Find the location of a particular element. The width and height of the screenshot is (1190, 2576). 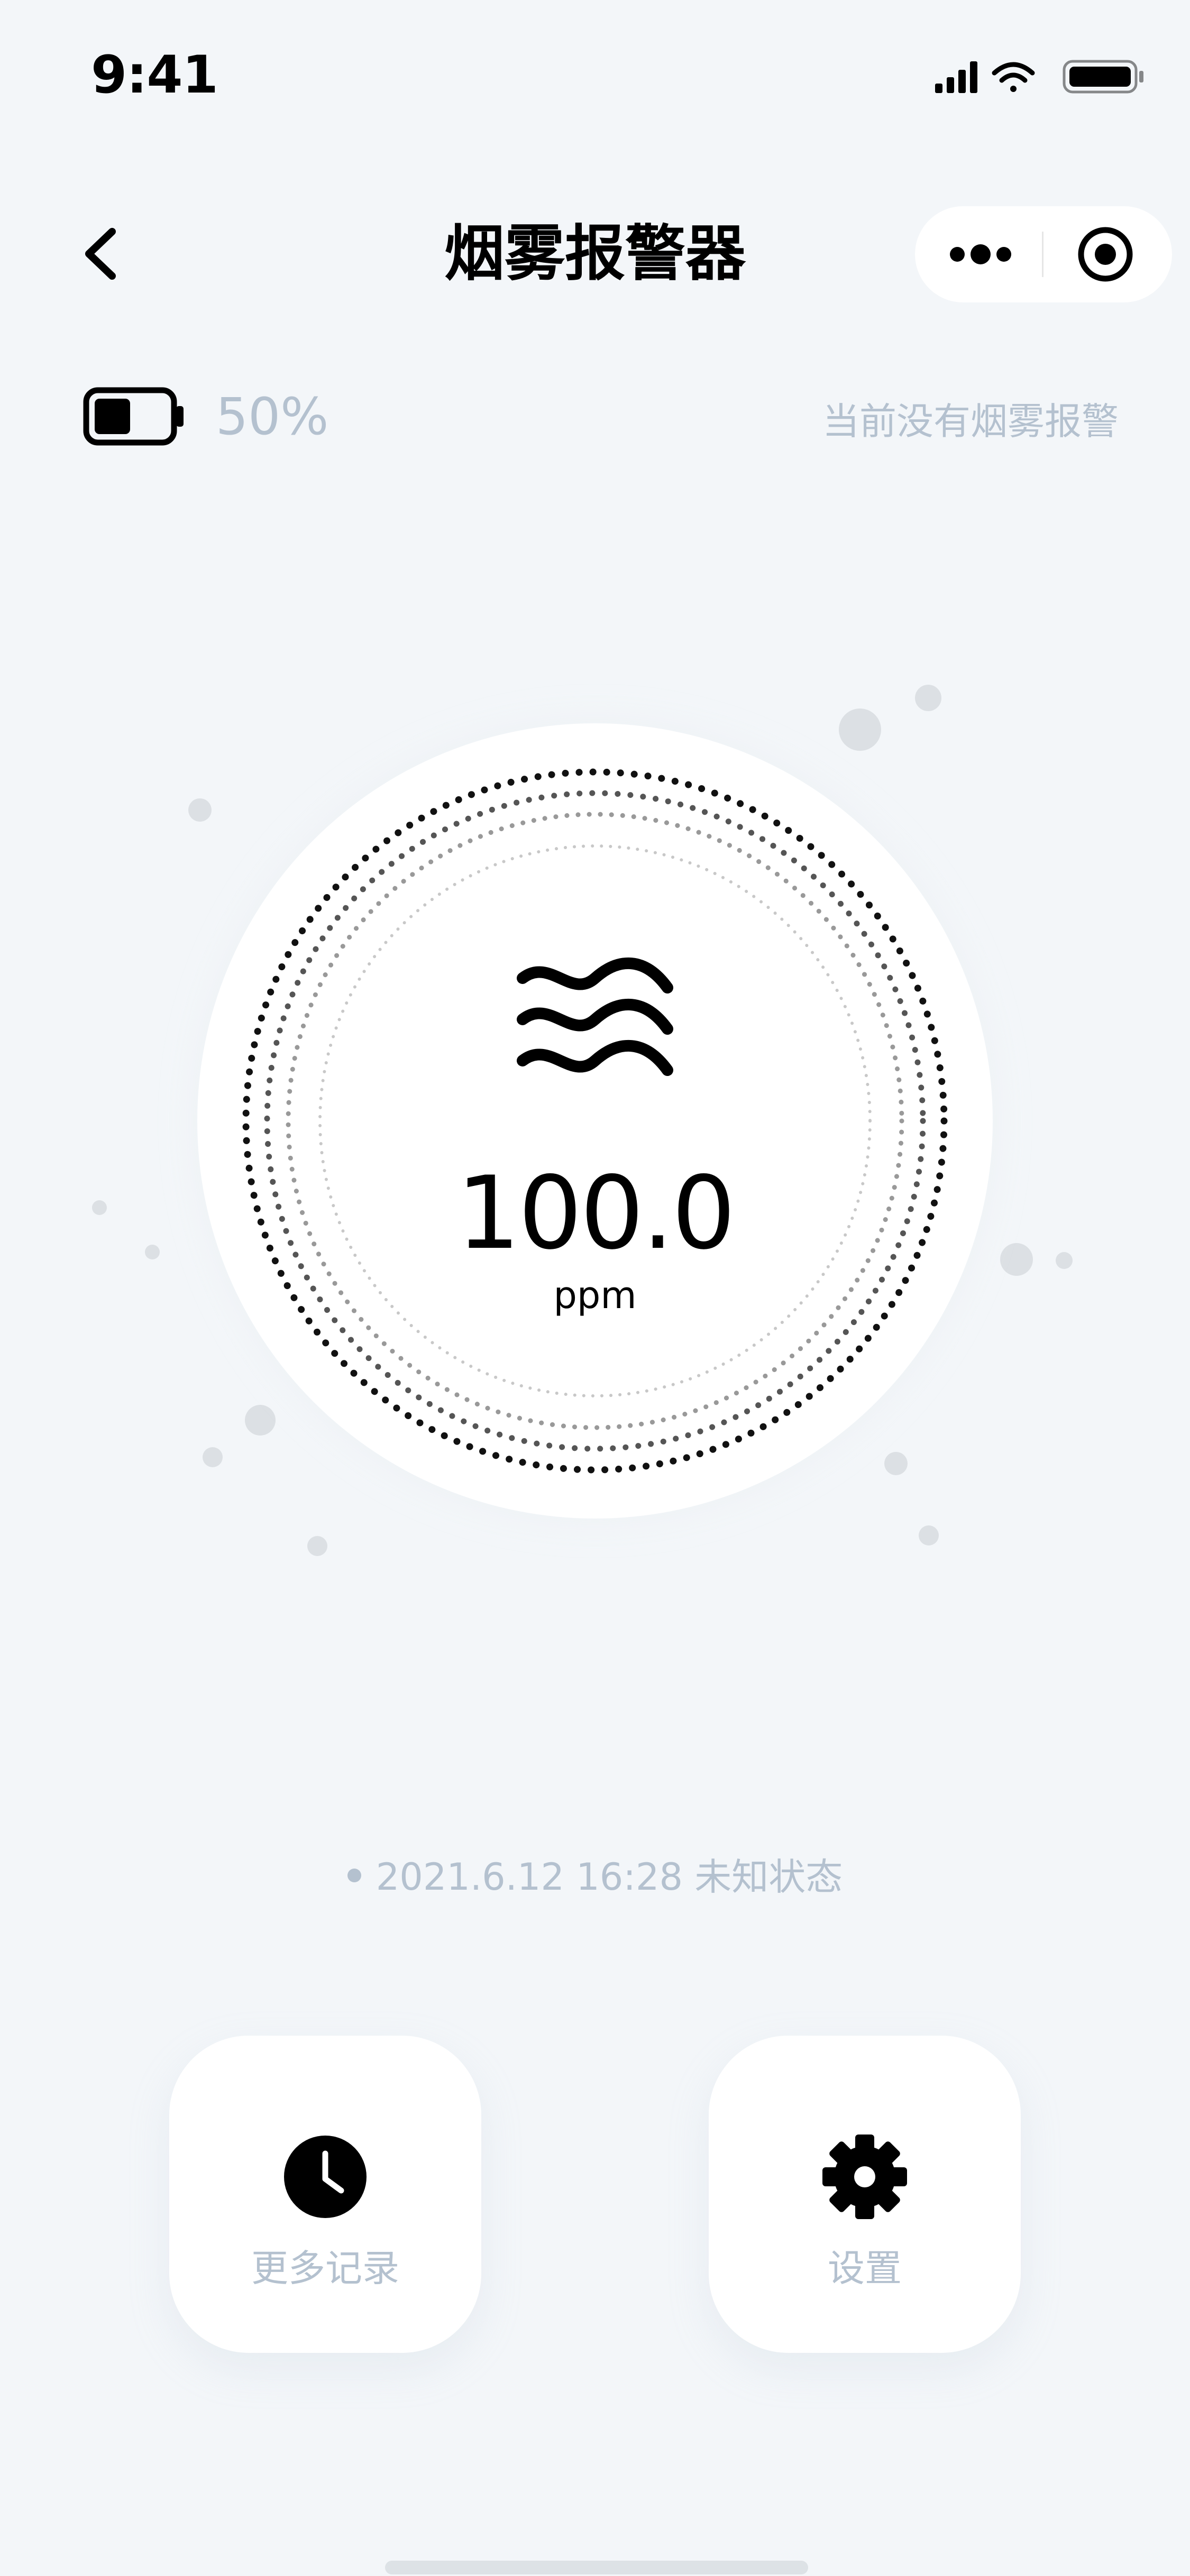

capsule-divider is located at coordinates (1042, 254).